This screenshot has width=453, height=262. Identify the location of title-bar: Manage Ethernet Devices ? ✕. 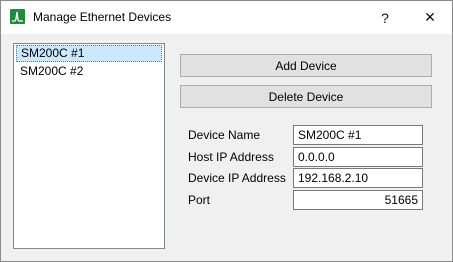
(226, 17).